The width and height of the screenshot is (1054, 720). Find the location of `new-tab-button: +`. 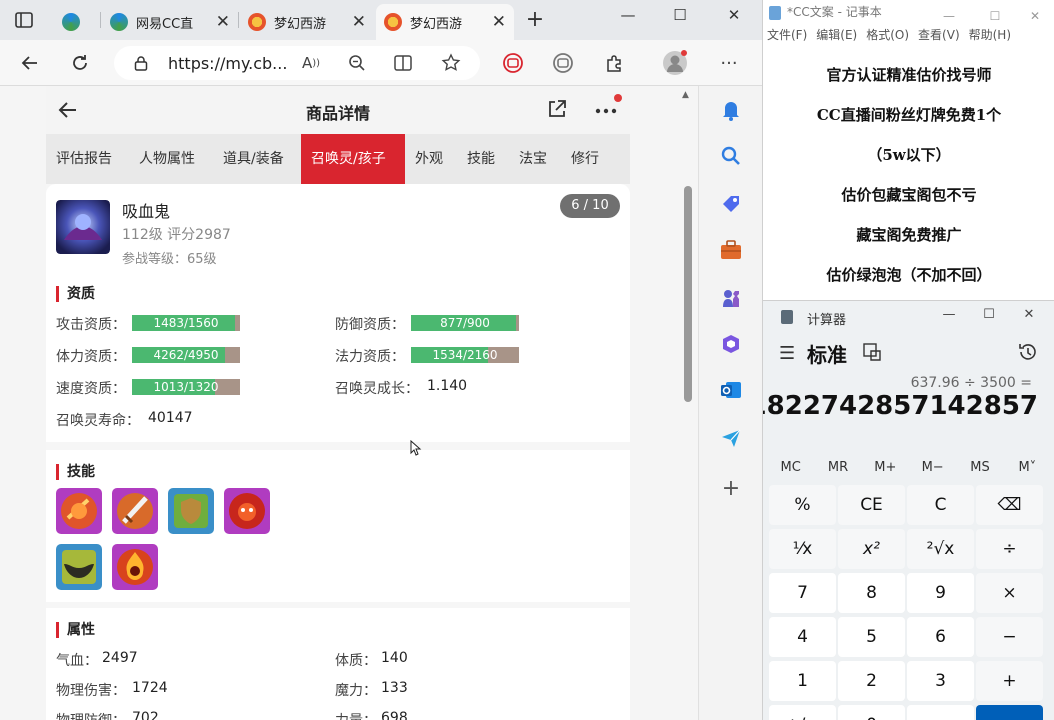

new-tab-button: + is located at coordinates (535, 21).